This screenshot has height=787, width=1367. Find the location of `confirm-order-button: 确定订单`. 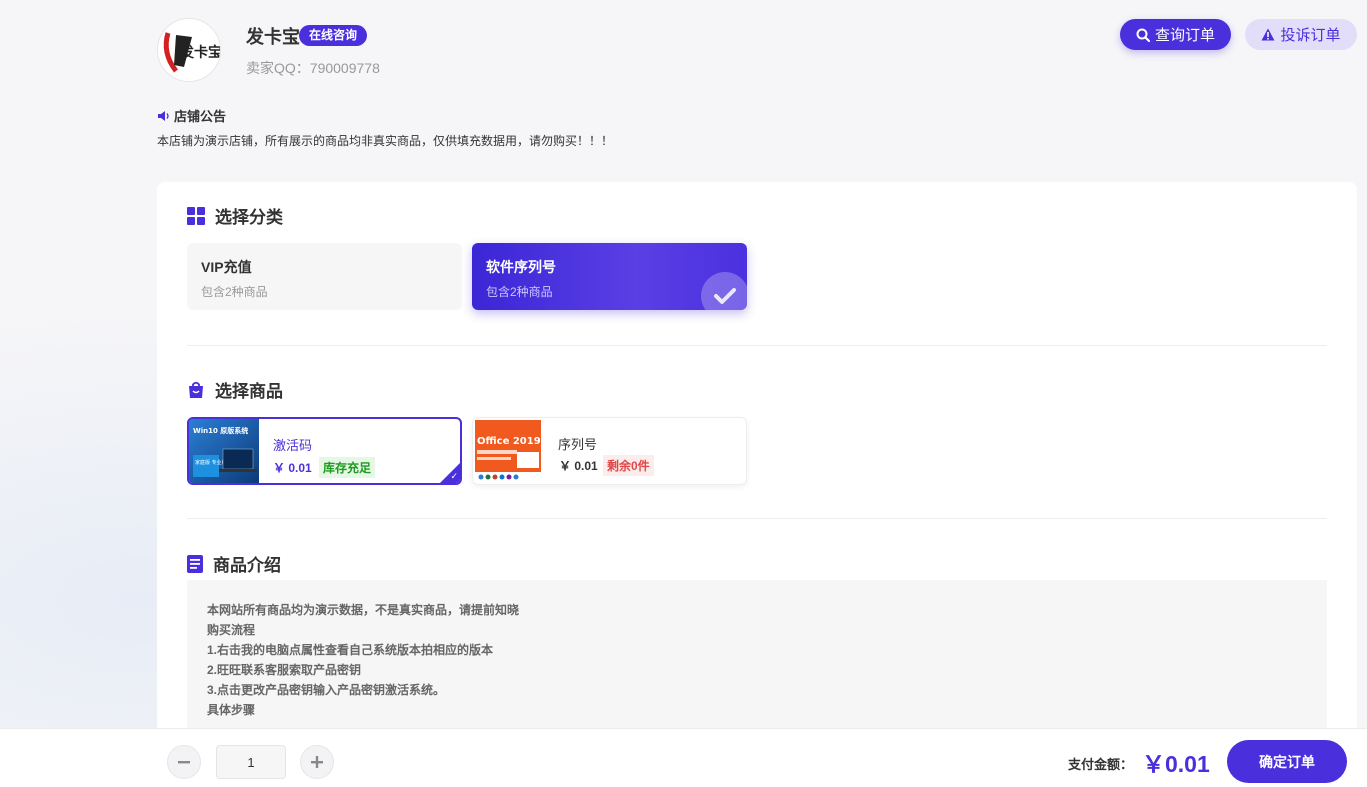

confirm-order-button: 确定订单 is located at coordinates (1287, 761).